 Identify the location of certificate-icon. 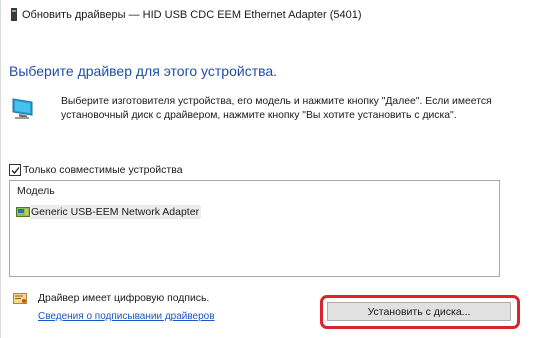
(20, 298).